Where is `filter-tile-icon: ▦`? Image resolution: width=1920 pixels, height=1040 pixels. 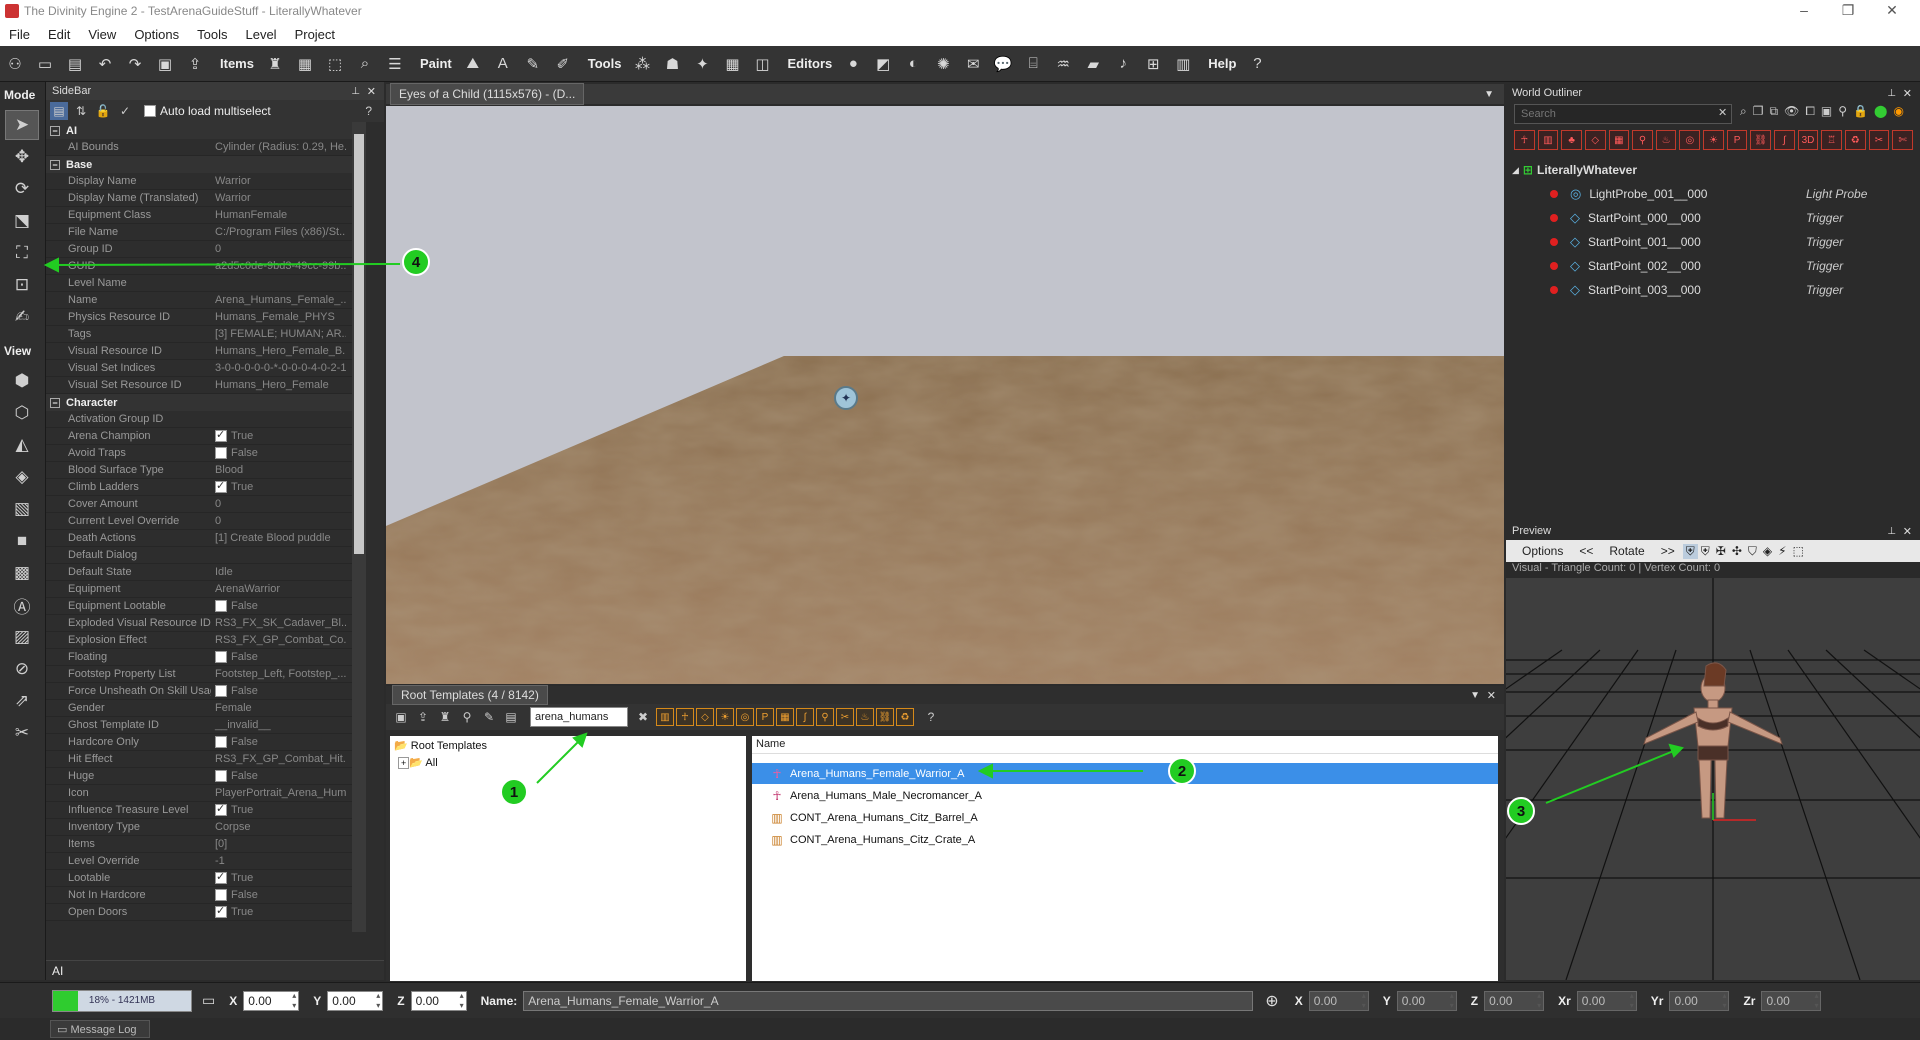 filter-tile-icon: ▦ is located at coordinates (785, 717).